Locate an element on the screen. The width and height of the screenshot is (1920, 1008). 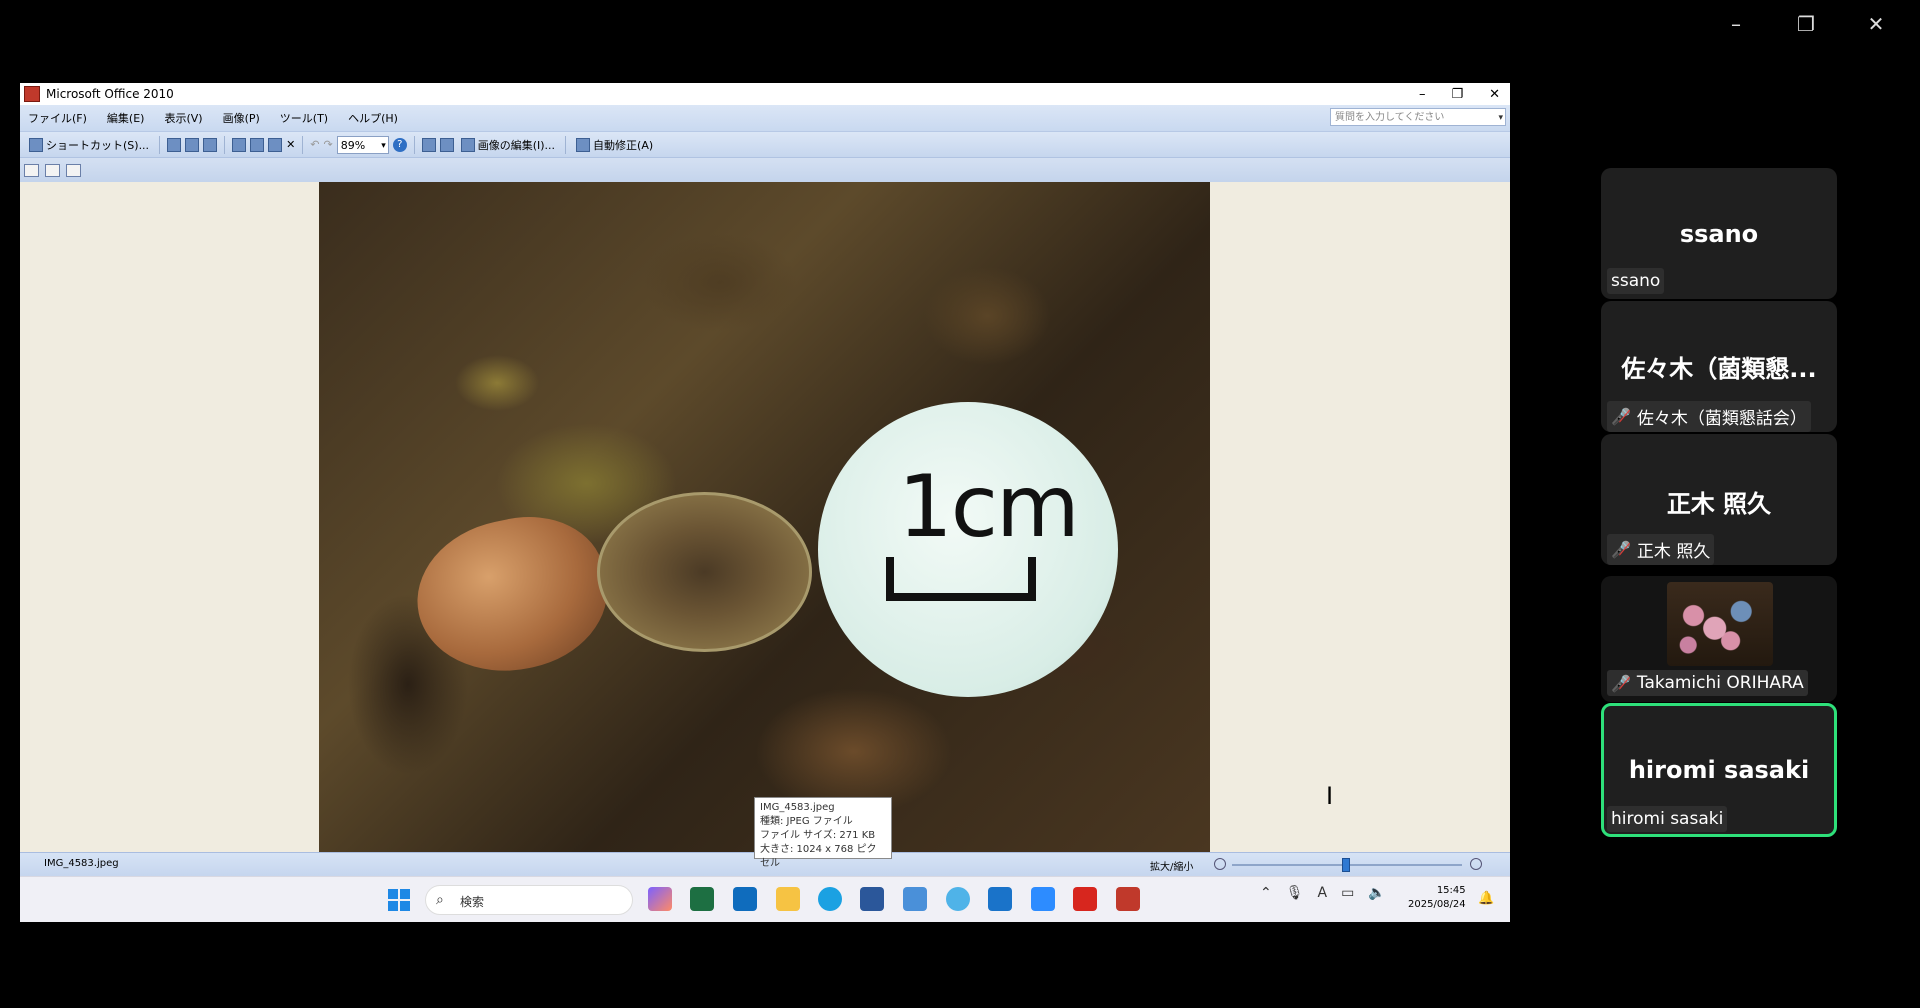
participant-tile-active-speaker: hiromi sasaki hiromi sasaki is located at coordinates (1719, 770).